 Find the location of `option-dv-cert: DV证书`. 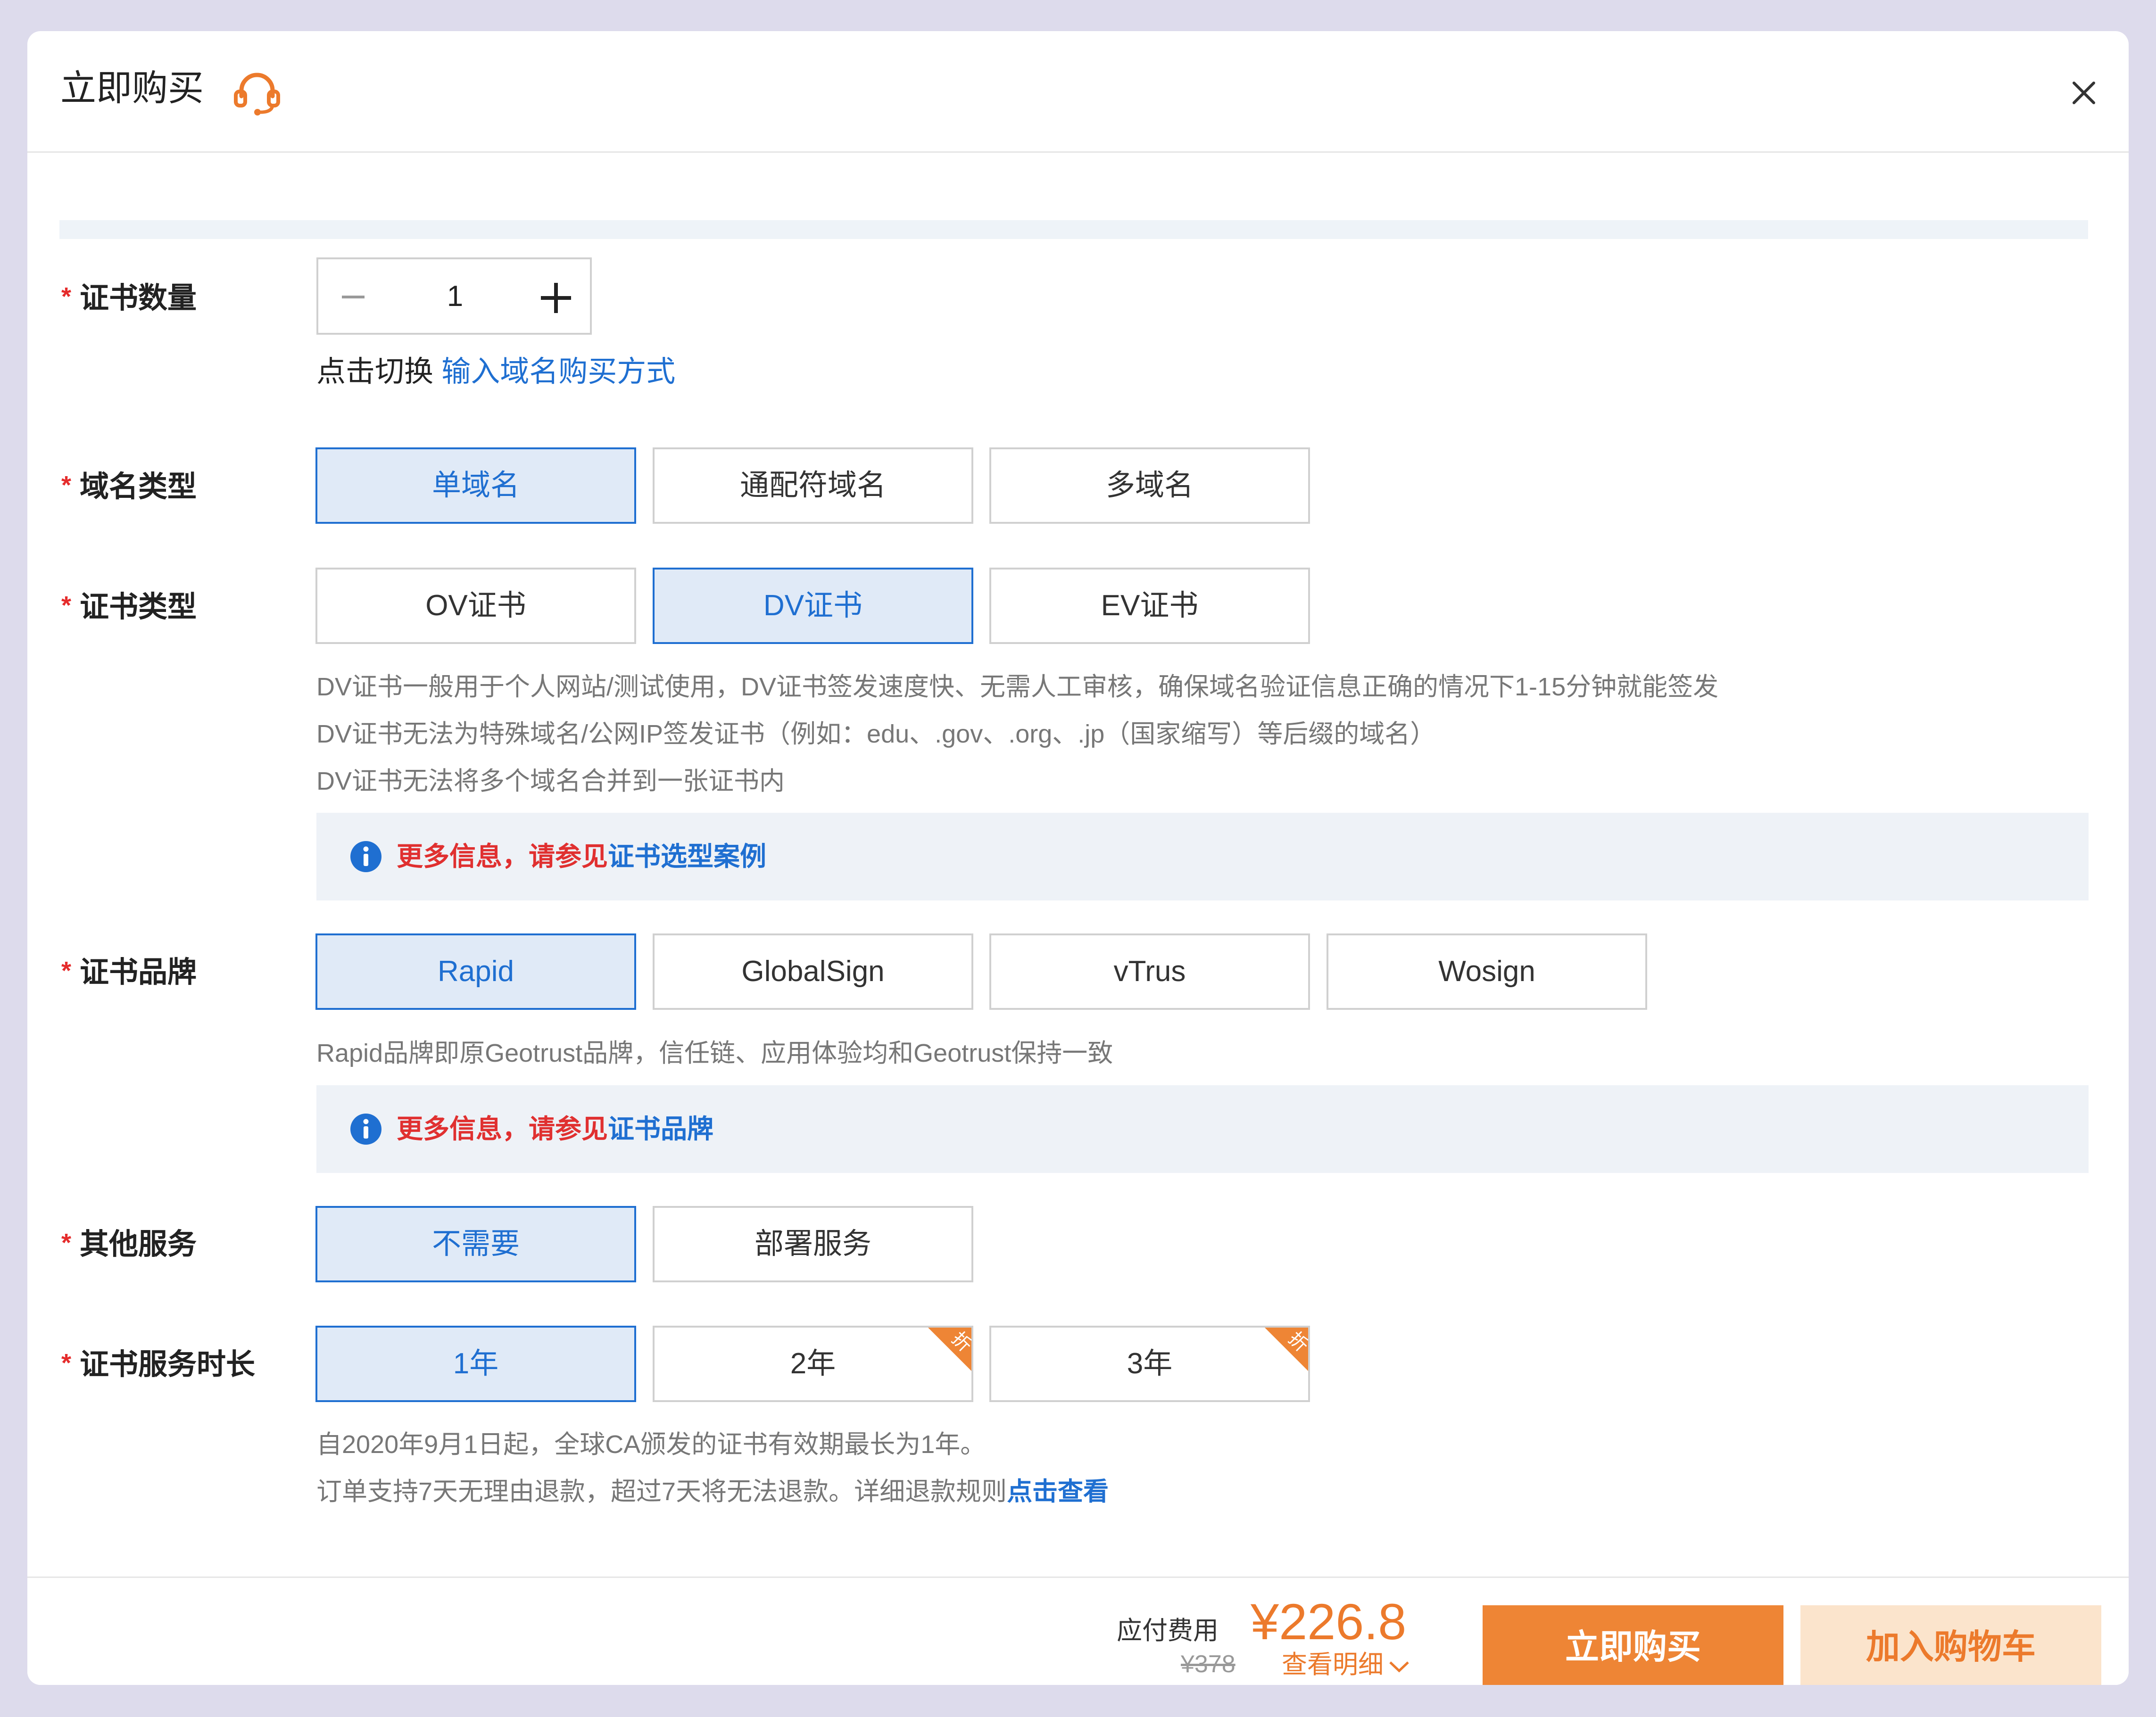

option-dv-cert: DV证书 is located at coordinates (813, 606).